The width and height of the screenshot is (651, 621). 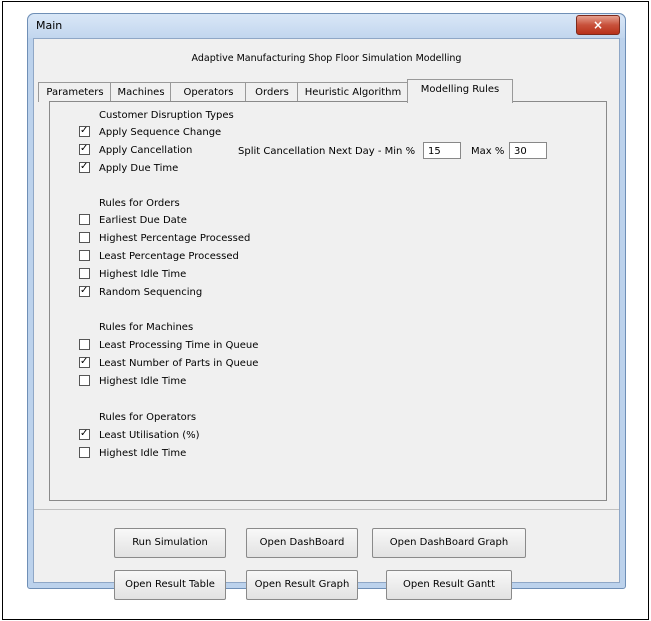 I want to click on tab-machines: Machines, so click(x=141, y=92).